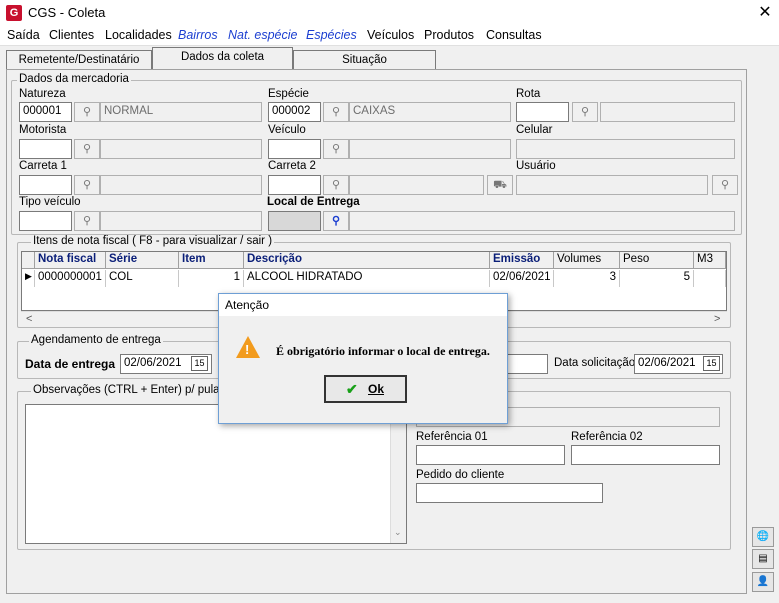 This screenshot has height=603, width=779. What do you see at coordinates (587, 260) in the screenshot?
I see `col-header-volumes: Volumes` at bounding box center [587, 260].